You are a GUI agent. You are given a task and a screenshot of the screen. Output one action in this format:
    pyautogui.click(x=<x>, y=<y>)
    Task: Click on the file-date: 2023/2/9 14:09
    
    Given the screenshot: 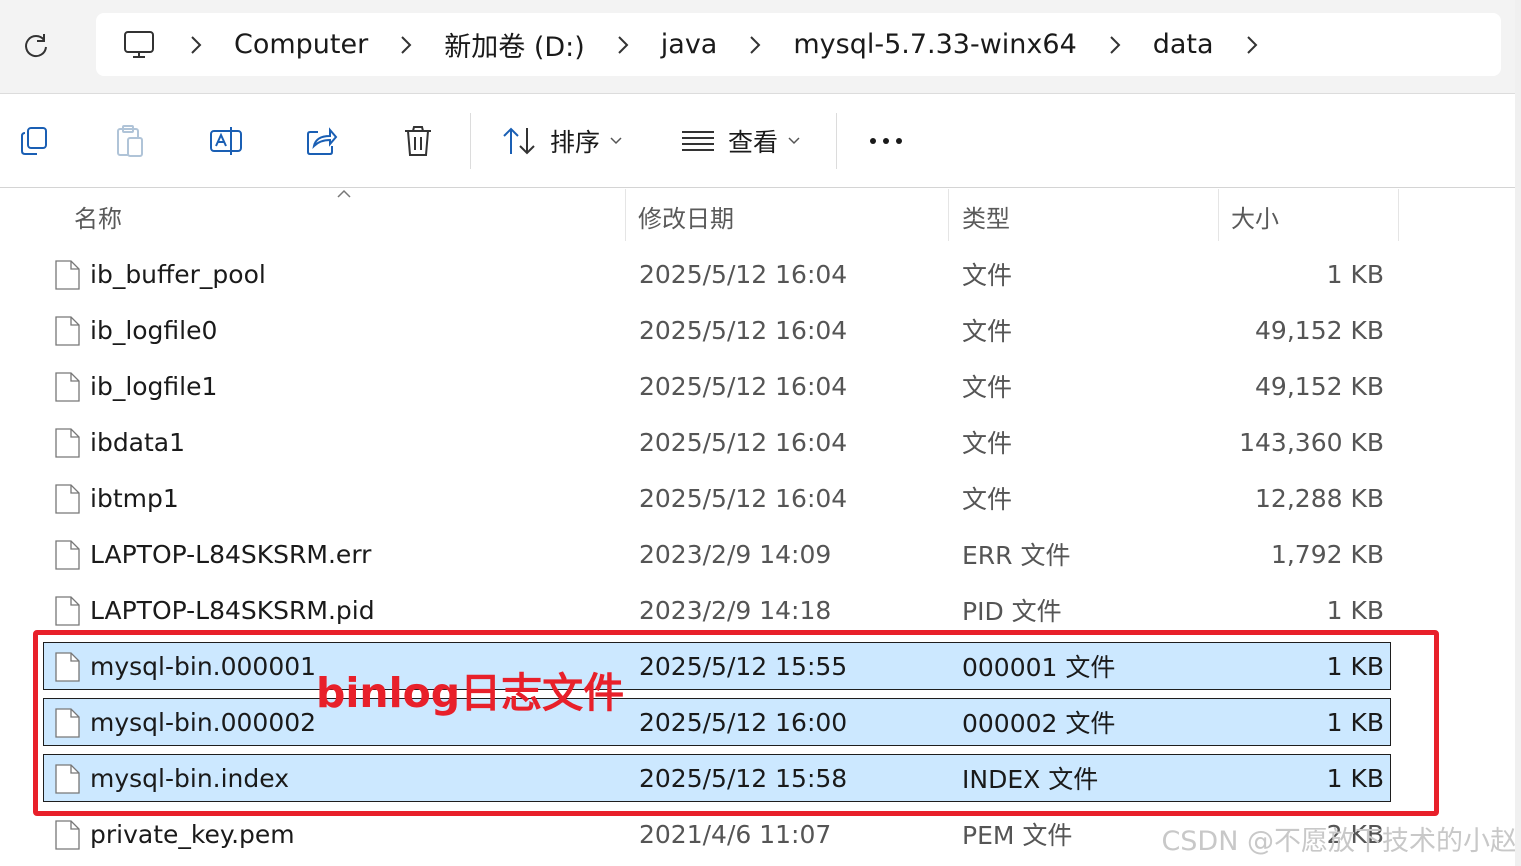 What is the action you would take?
    pyautogui.click(x=735, y=554)
    